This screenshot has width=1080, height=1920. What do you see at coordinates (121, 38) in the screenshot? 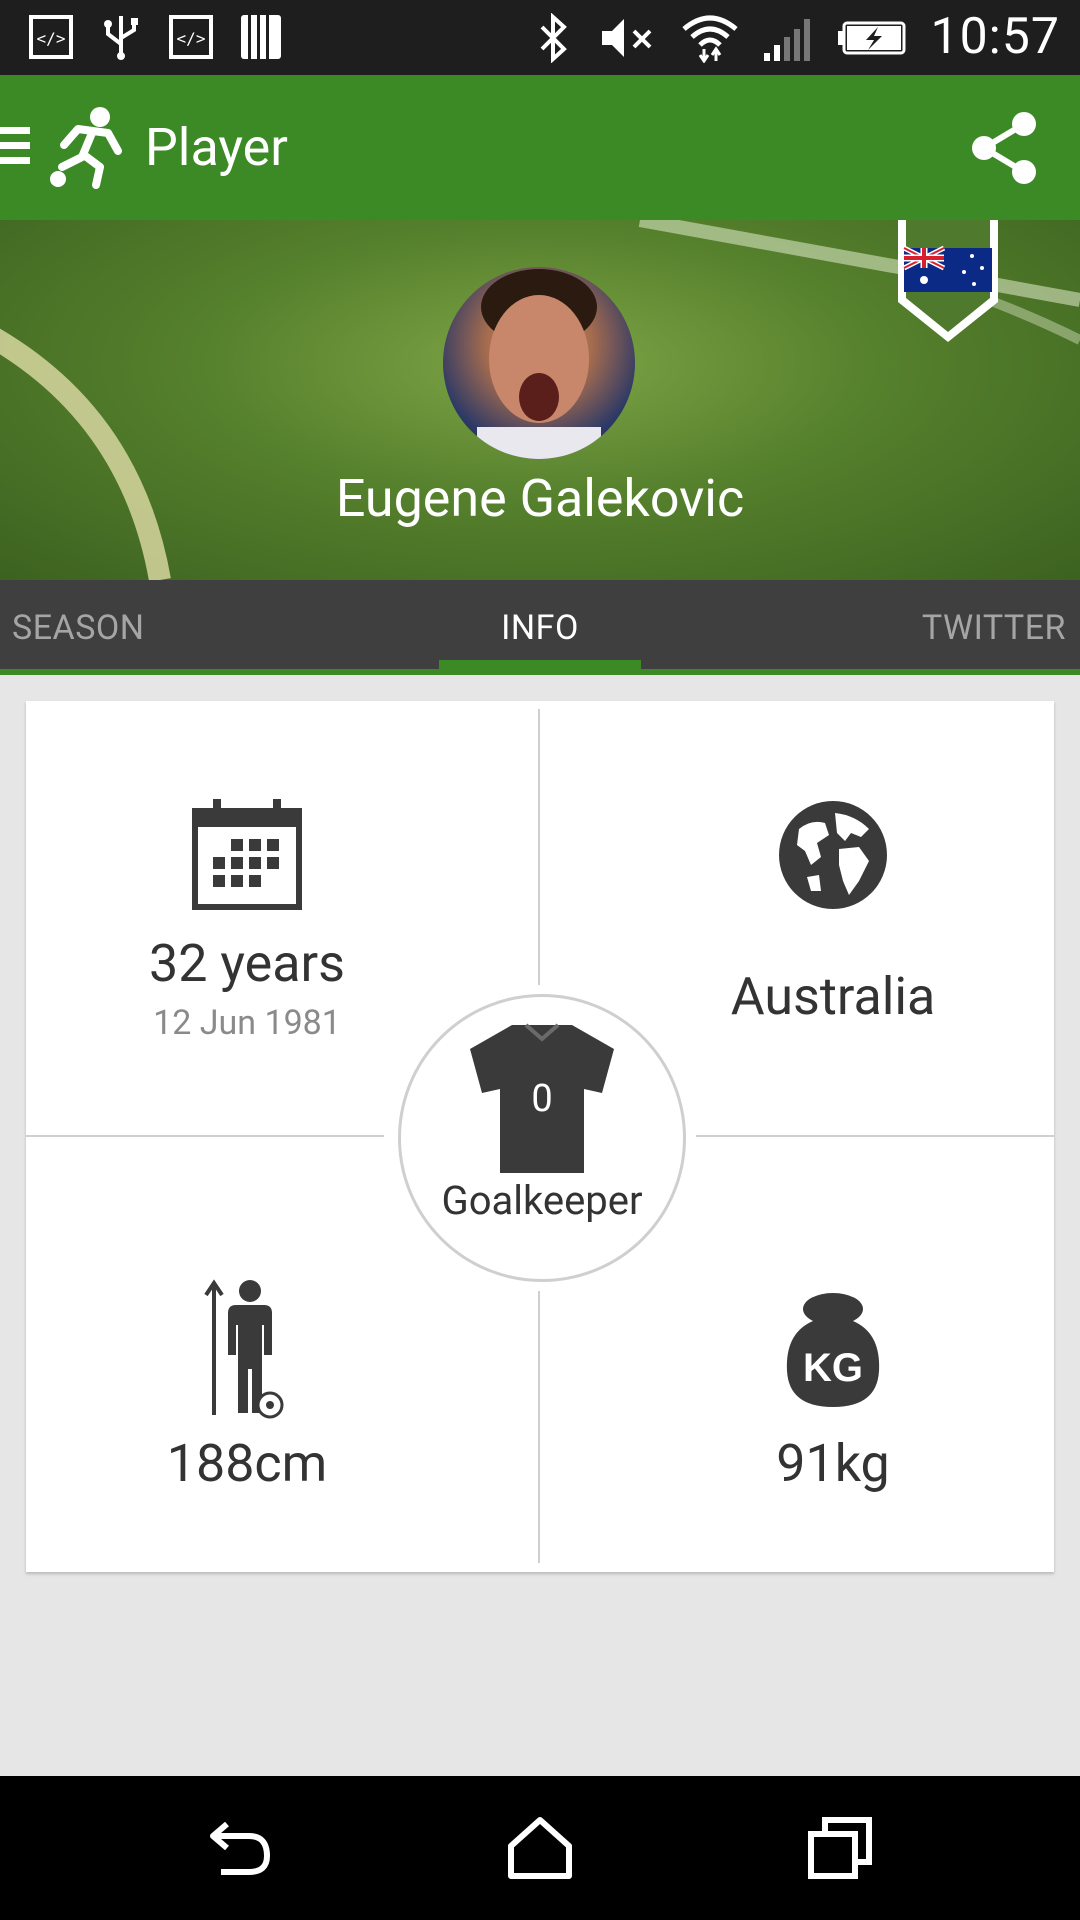
I see `usb-icon` at bounding box center [121, 38].